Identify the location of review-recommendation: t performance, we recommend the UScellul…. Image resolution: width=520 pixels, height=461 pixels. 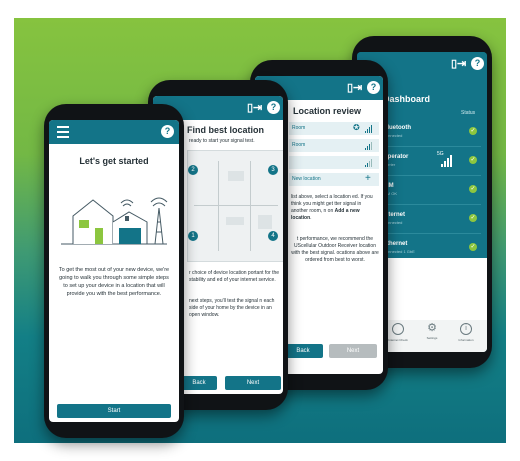
(335, 249).